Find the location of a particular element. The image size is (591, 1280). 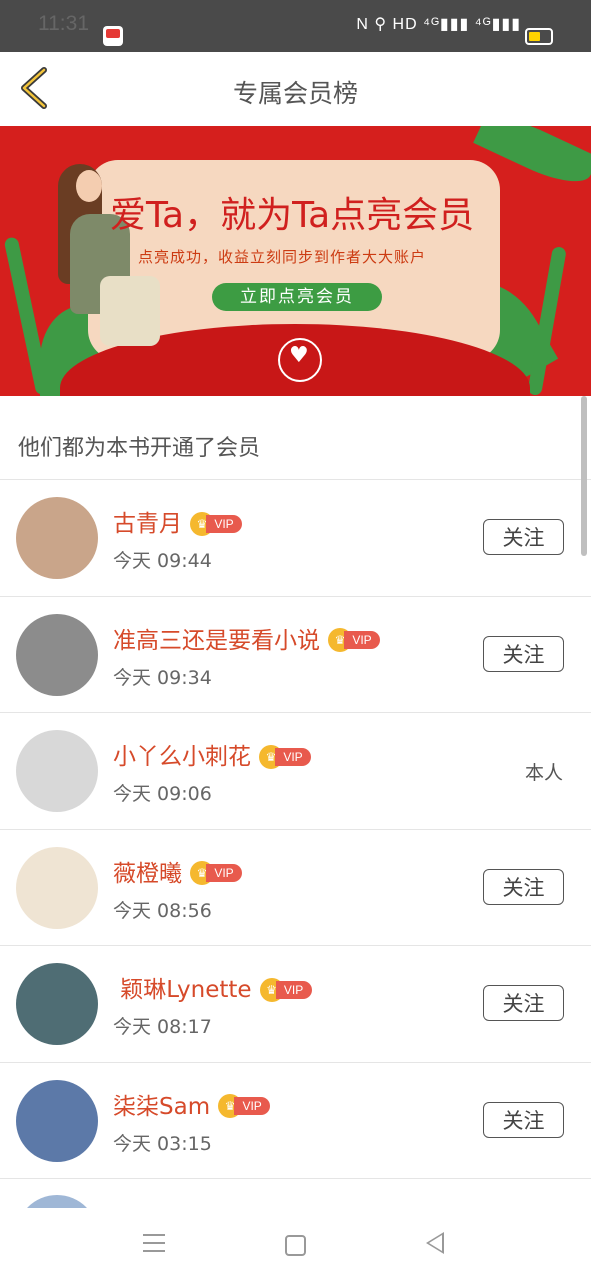

join-time: 今天 08:56 is located at coordinates (162, 910).